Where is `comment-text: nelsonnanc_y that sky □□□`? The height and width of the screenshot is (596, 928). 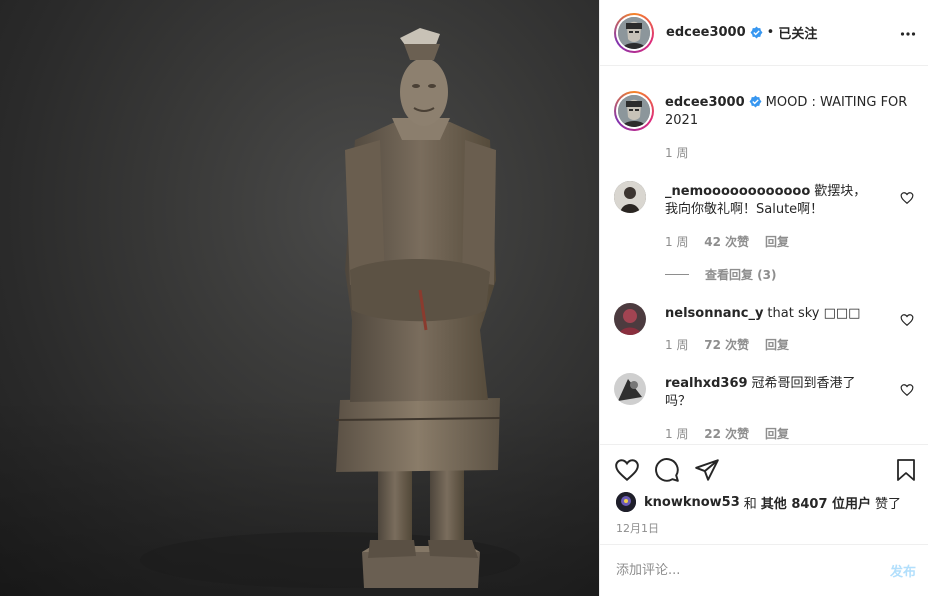 comment-text: nelsonnanc_y that sky □□□ is located at coordinates (771, 314).